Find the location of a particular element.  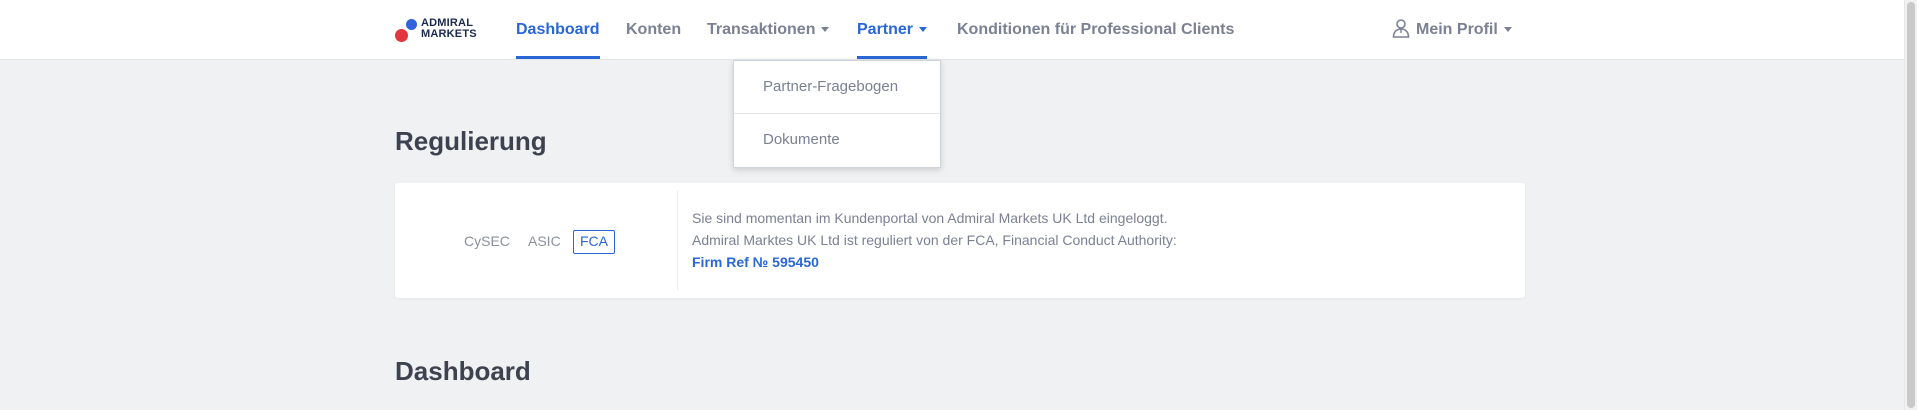

scrollbar-thumb is located at coordinates (1911, 205).